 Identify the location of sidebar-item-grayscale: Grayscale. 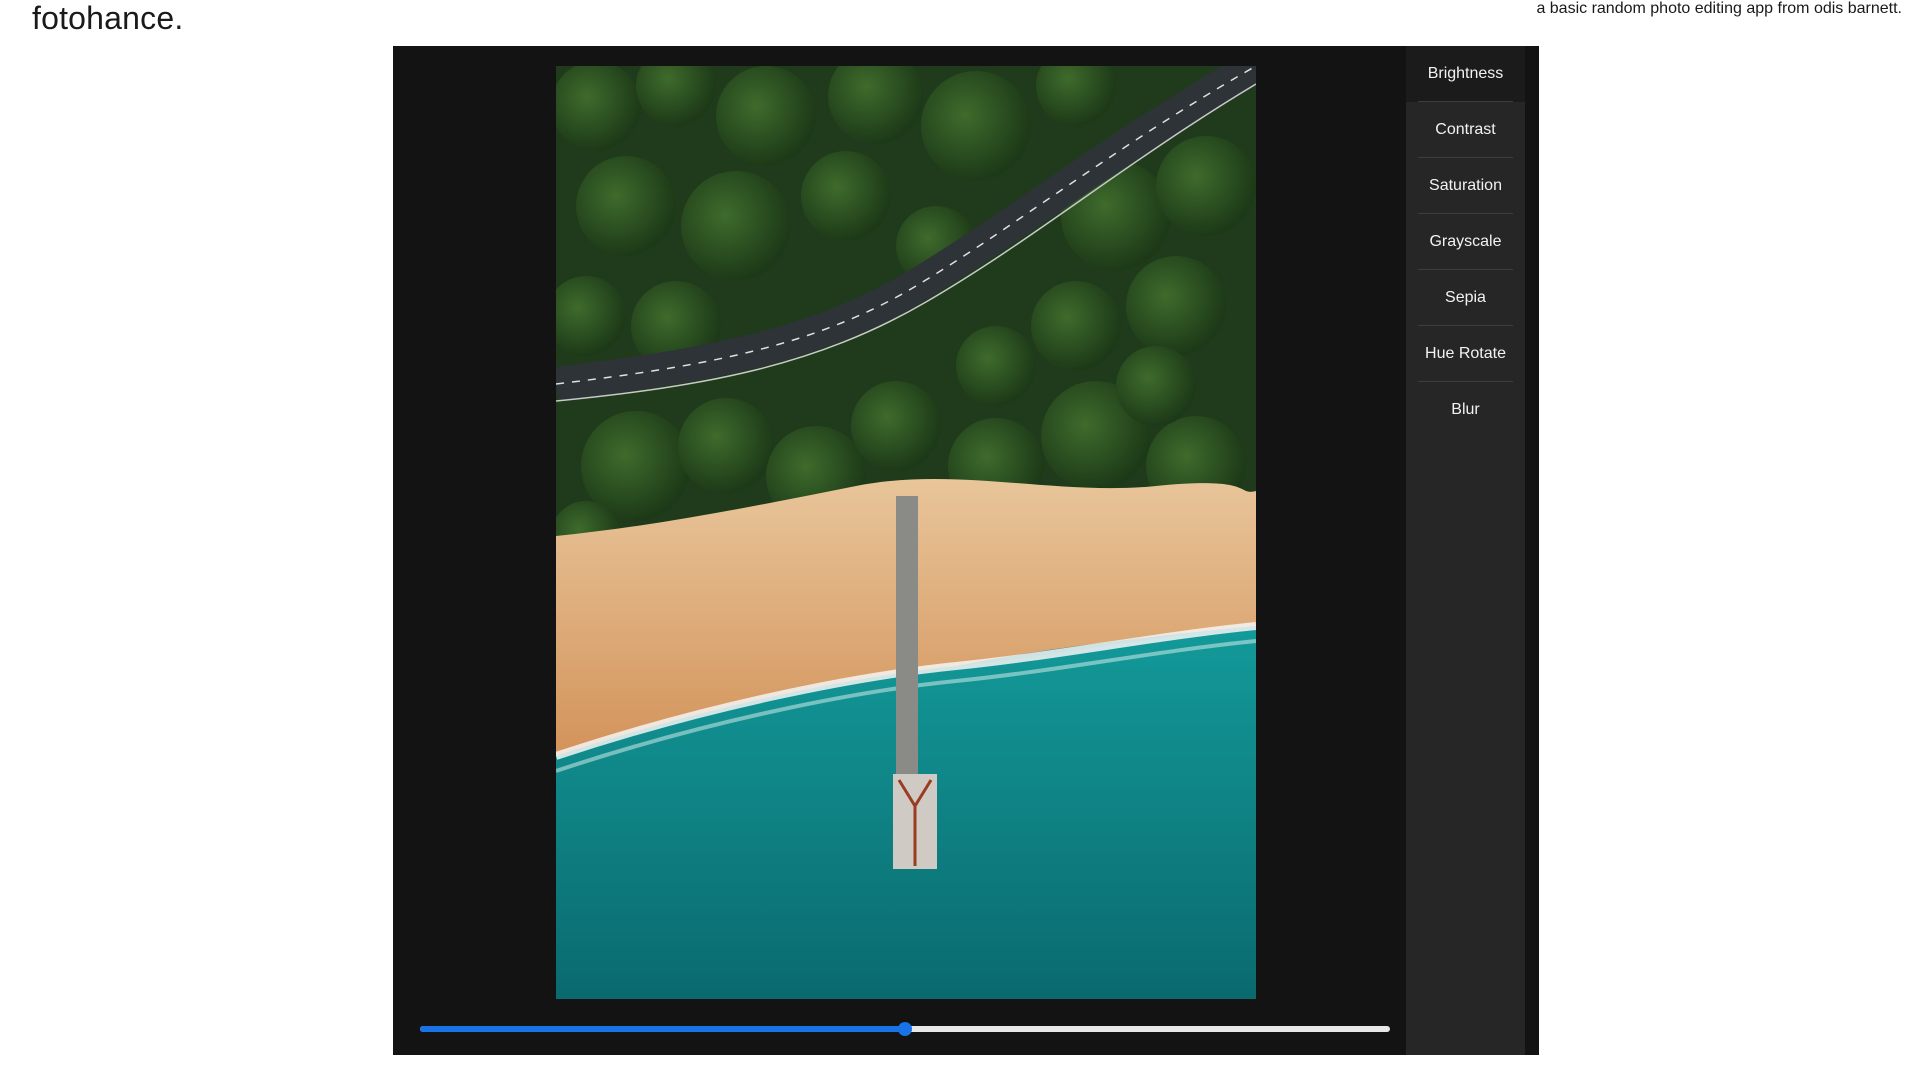
(1465, 242).